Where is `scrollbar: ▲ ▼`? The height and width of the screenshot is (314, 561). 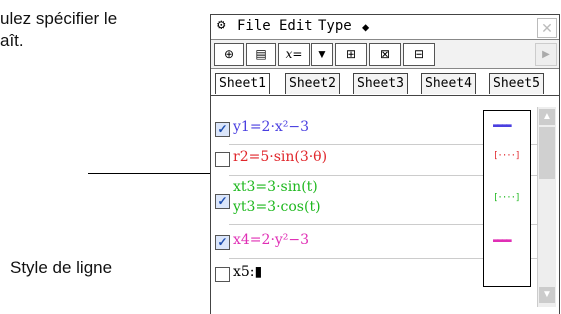
scrollbar: ▲ ▼ is located at coordinates (546, 207).